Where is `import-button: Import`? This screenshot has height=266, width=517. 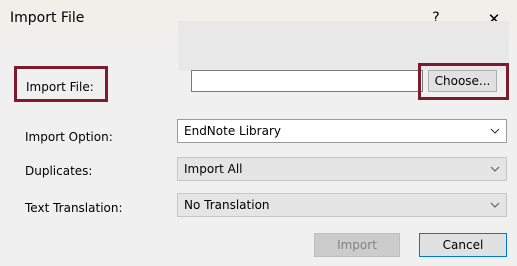 import-button: Import is located at coordinates (357, 245).